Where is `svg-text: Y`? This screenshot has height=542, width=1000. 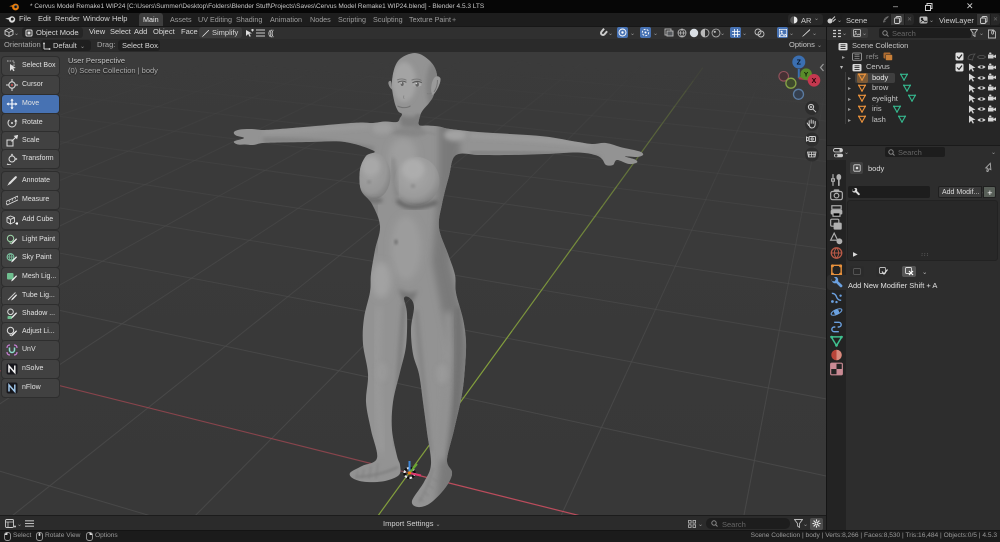 svg-text: Y is located at coordinates (806, 75).